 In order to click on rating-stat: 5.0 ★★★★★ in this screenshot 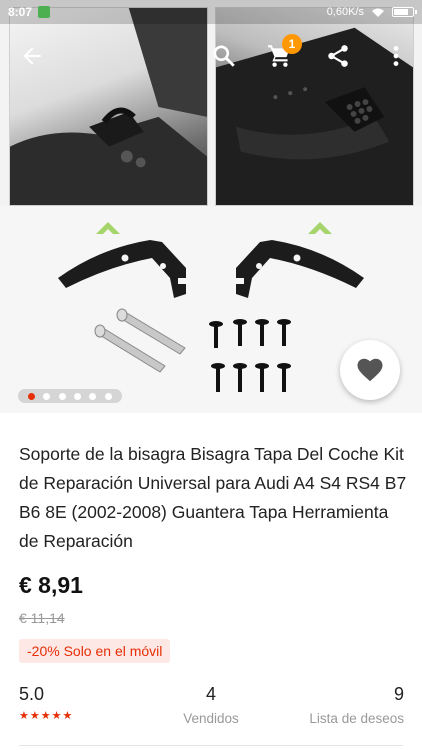, I will do `click(46, 703)`.